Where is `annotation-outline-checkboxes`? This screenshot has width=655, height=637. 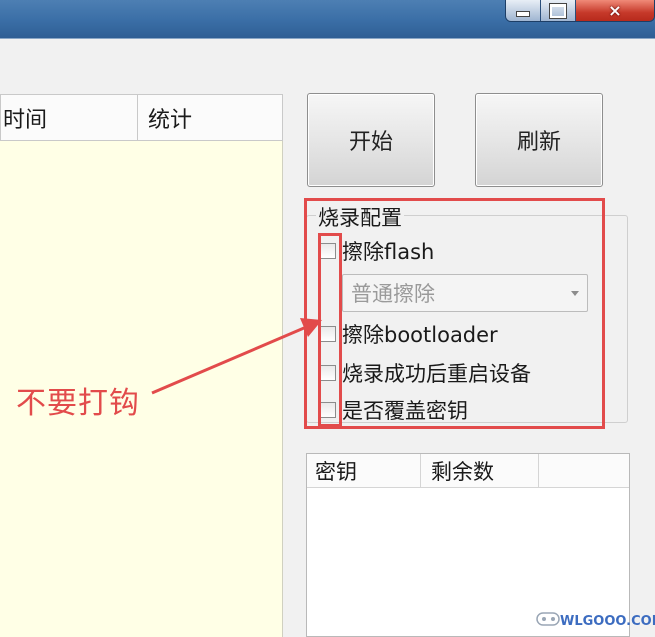
annotation-outline-checkboxes is located at coordinates (330, 330).